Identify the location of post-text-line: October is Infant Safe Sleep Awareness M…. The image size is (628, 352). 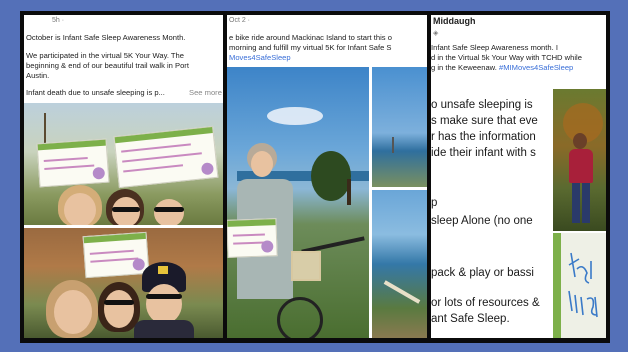
(106, 37).